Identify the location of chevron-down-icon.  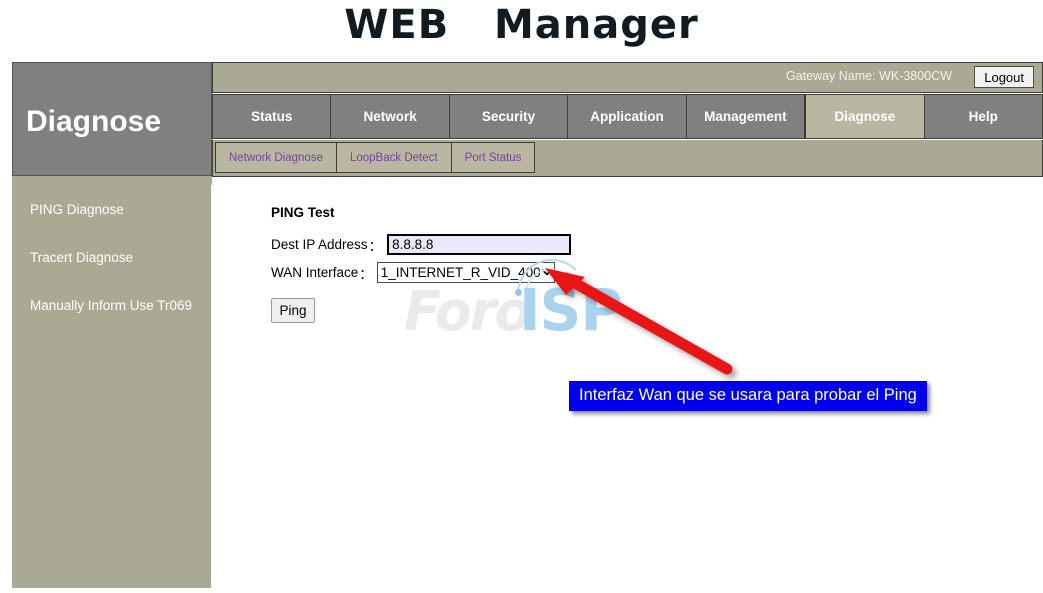
(547, 272).